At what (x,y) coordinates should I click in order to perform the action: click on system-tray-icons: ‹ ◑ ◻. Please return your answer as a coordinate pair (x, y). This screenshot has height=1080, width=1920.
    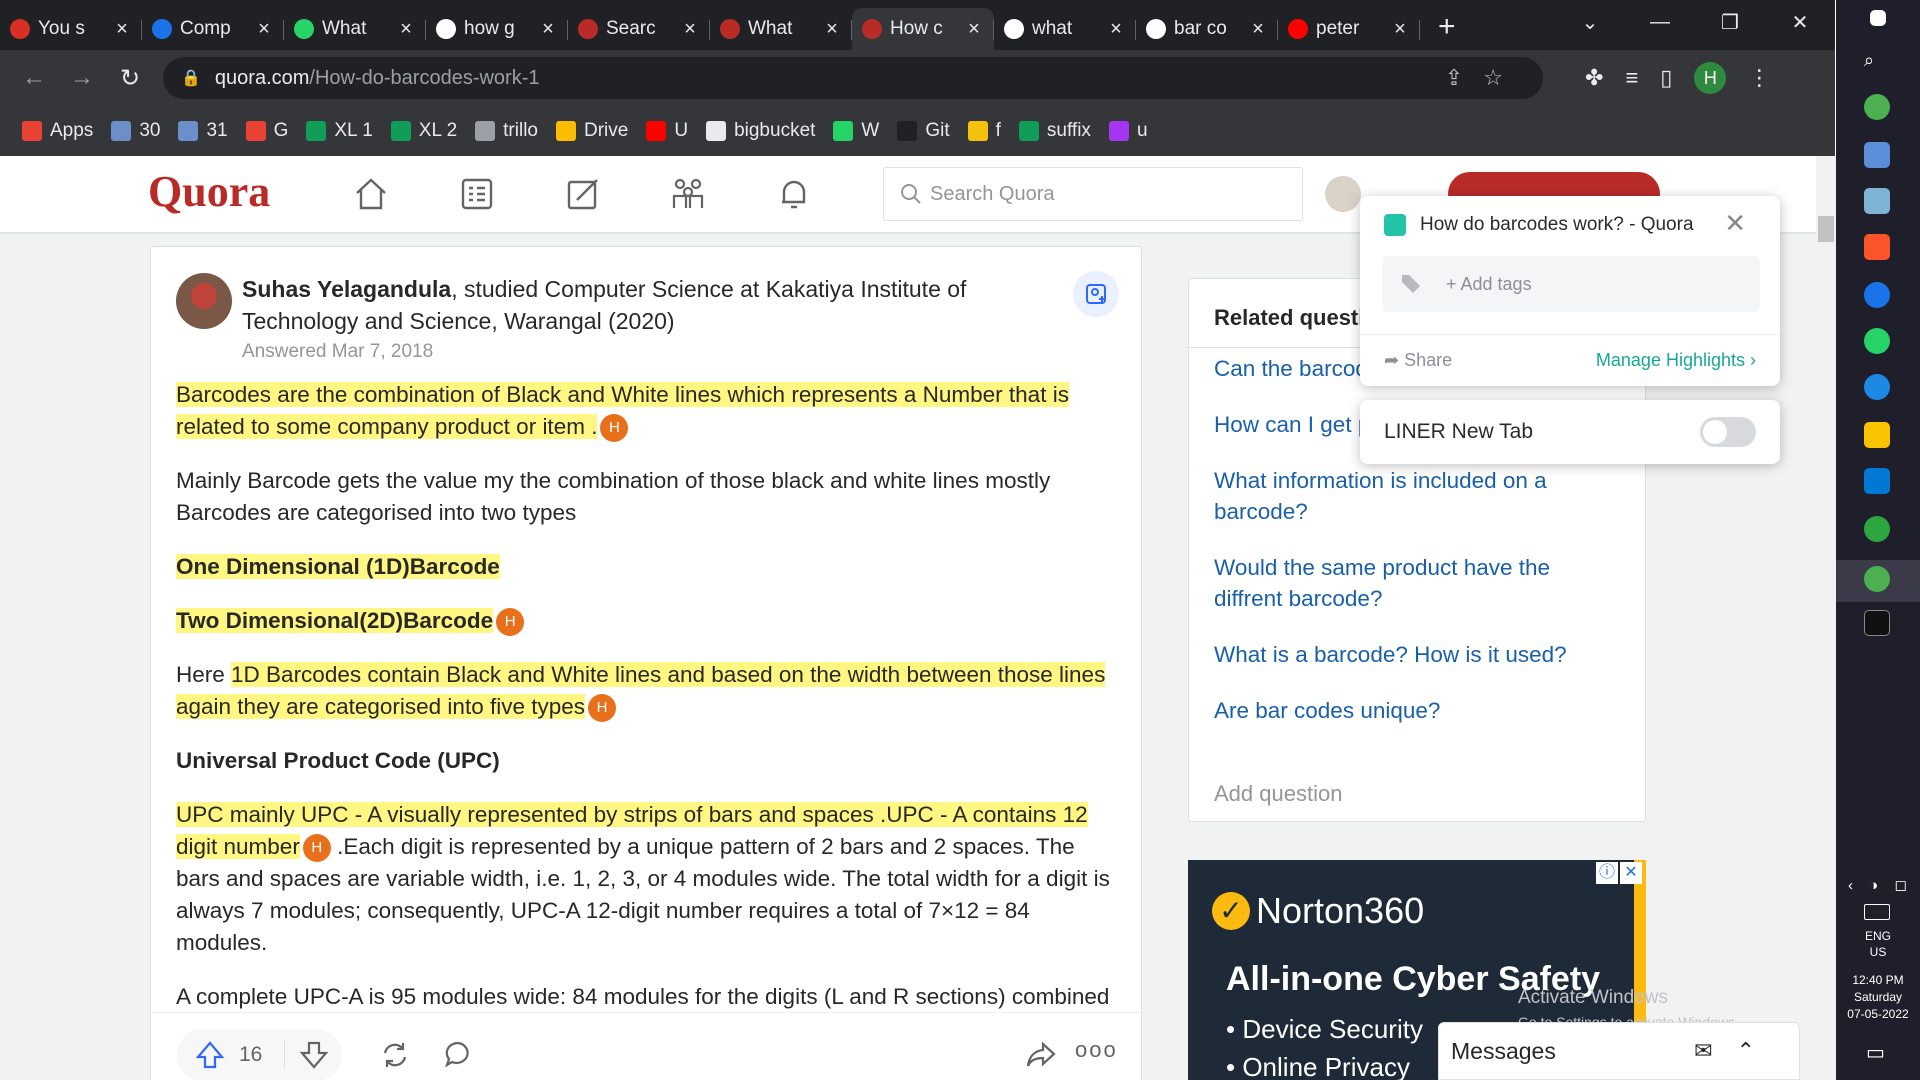
    Looking at the image, I should click on (1880, 885).